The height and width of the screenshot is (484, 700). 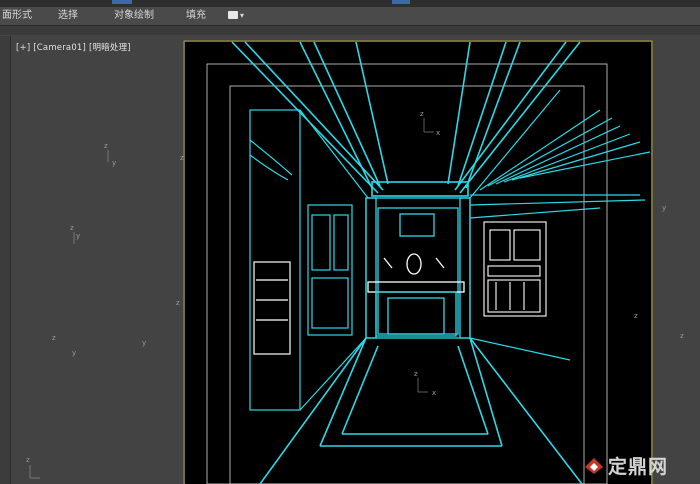 What do you see at coordinates (638, 467) in the screenshot?
I see `watermark-text: 定鼎网` at bounding box center [638, 467].